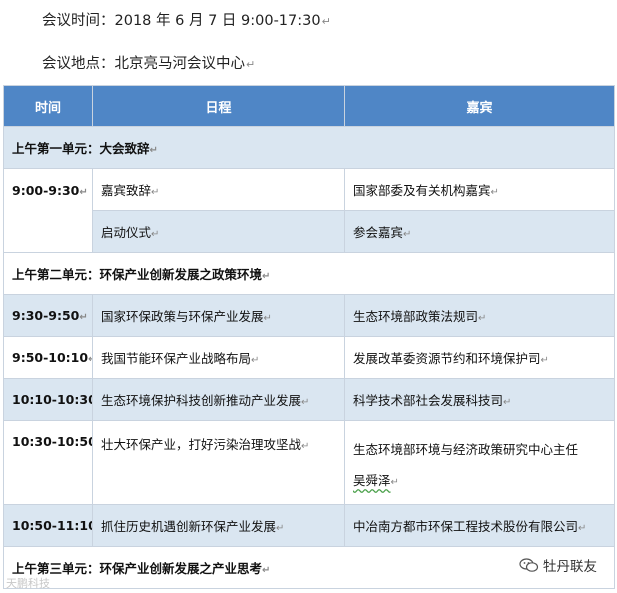  What do you see at coordinates (529, 565) in the screenshot?
I see `wechat-icon` at bounding box center [529, 565].